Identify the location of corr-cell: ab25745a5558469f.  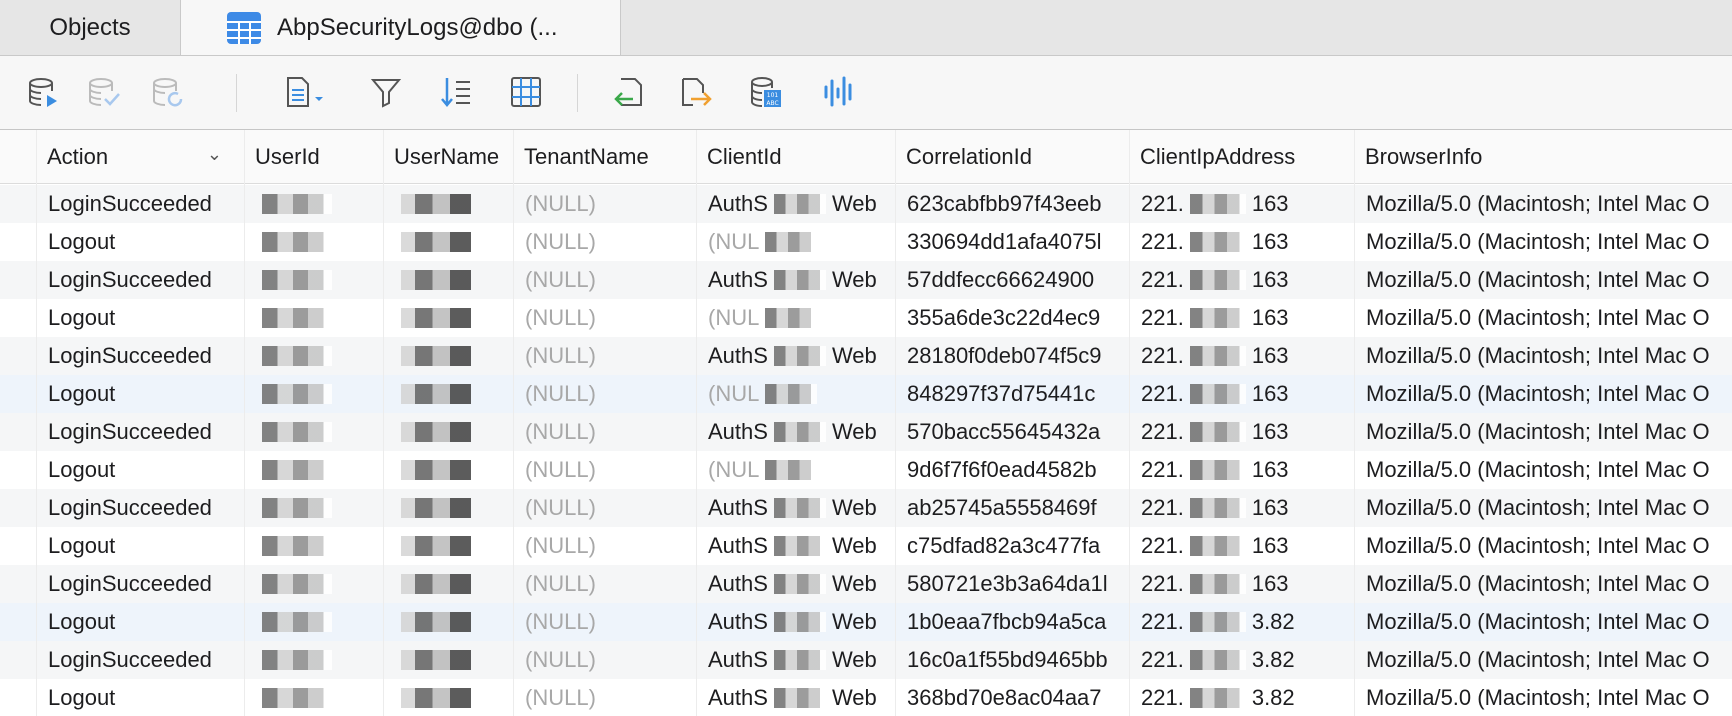
(1012, 508).